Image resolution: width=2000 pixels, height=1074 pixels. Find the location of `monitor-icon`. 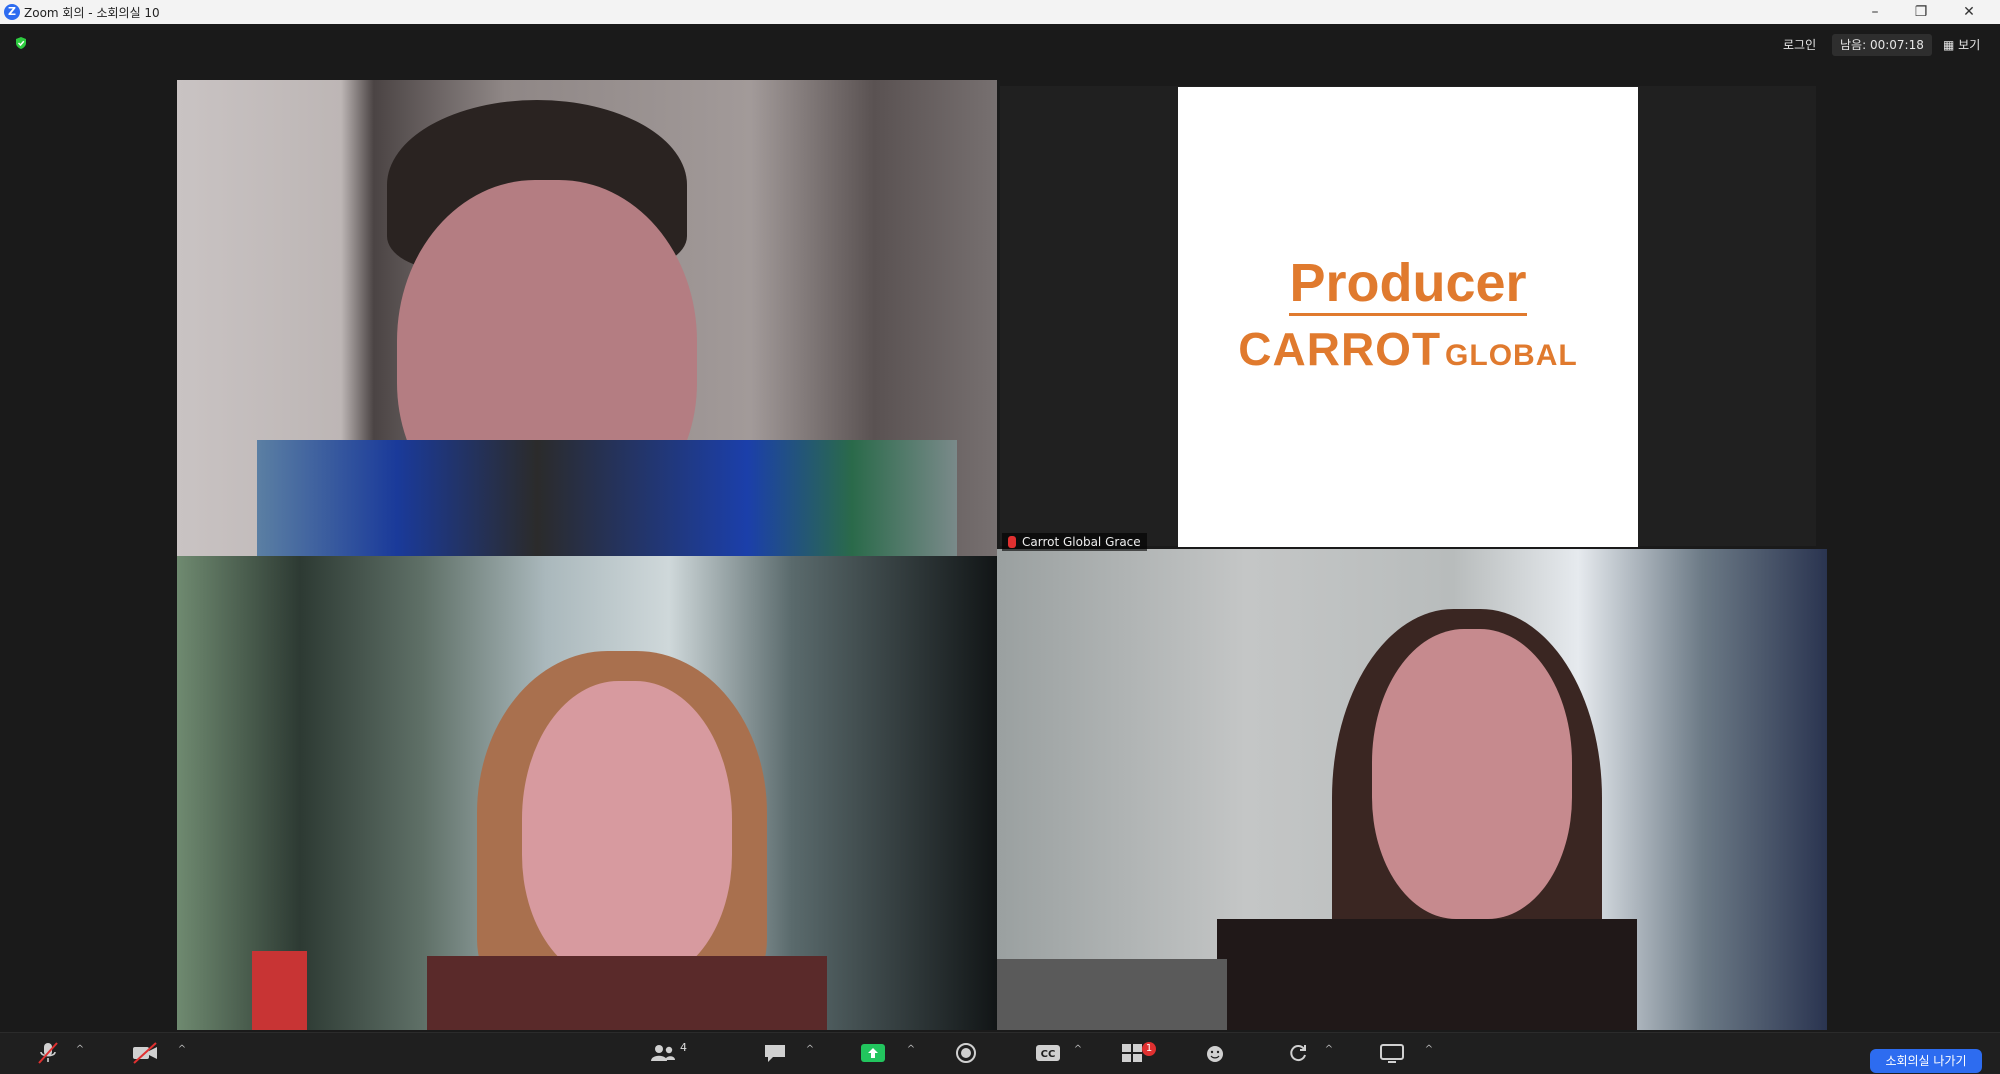

monitor-icon is located at coordinates (1392, 1053).